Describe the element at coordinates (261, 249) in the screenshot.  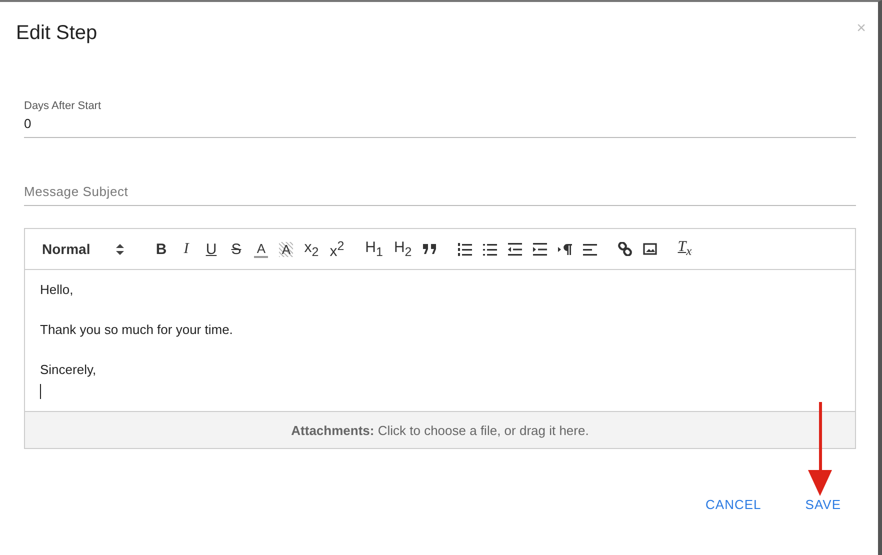
I see `text-color-button: A` at that location.